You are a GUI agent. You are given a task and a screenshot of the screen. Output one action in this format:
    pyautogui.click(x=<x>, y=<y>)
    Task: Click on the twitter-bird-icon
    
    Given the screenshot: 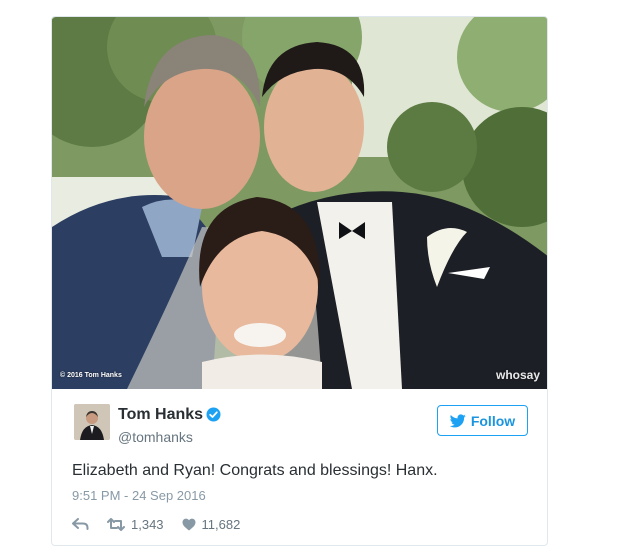 What is the action you would take?
    pyautogui.click(x=457, y=420)
    